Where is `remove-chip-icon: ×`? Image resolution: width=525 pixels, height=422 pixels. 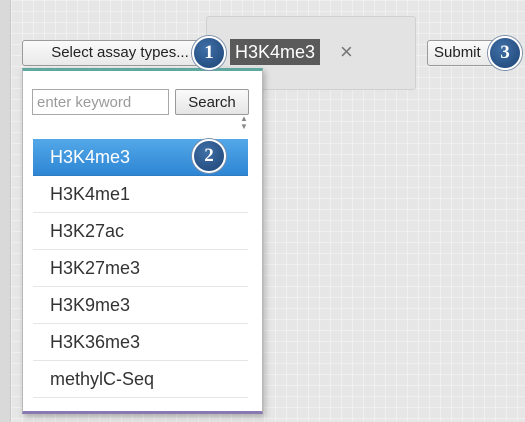
remove-chip-icon: × is located at coordinates (346, 52).